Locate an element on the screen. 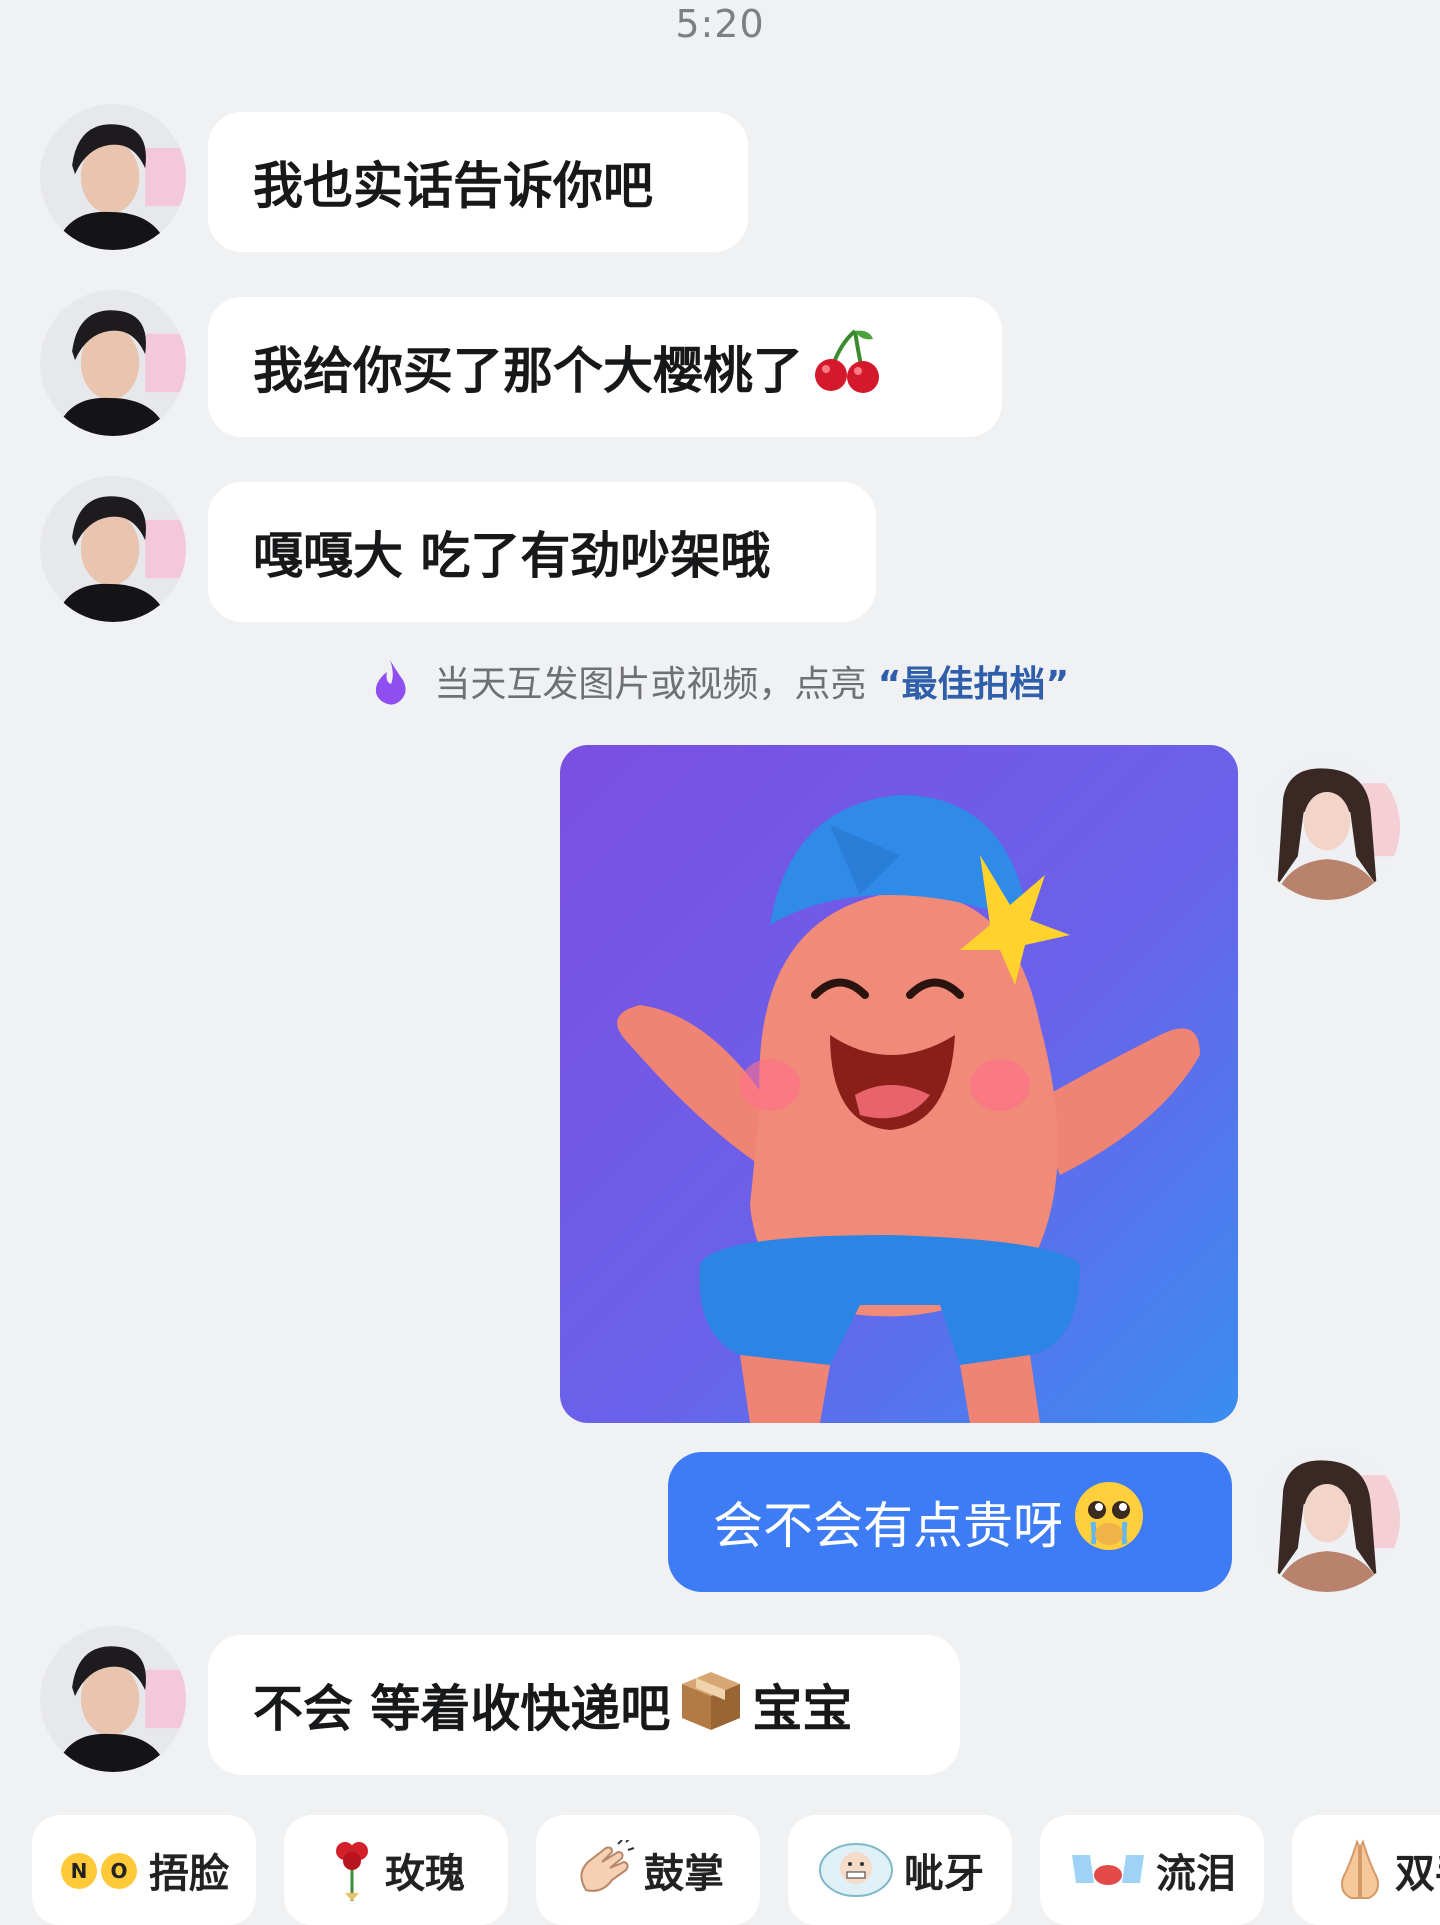 The height and width of the screenshot is (1925, 1440). clap-icon is located at coordinates (604, 1870).